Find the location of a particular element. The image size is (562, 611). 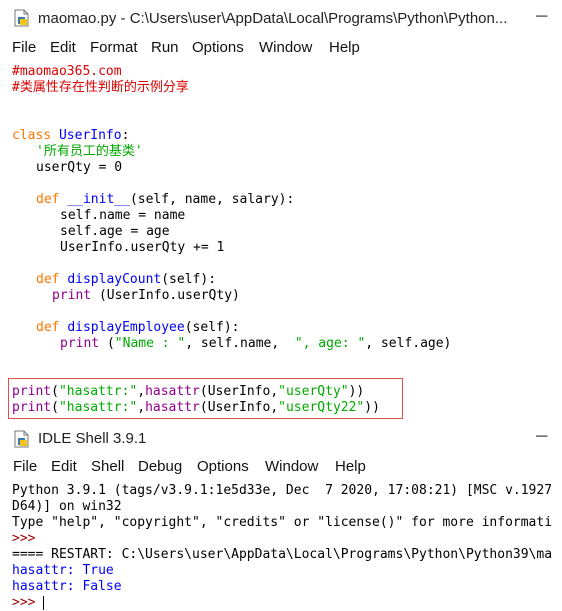

shell-menu-file: File is located at coordinates (25, 466).